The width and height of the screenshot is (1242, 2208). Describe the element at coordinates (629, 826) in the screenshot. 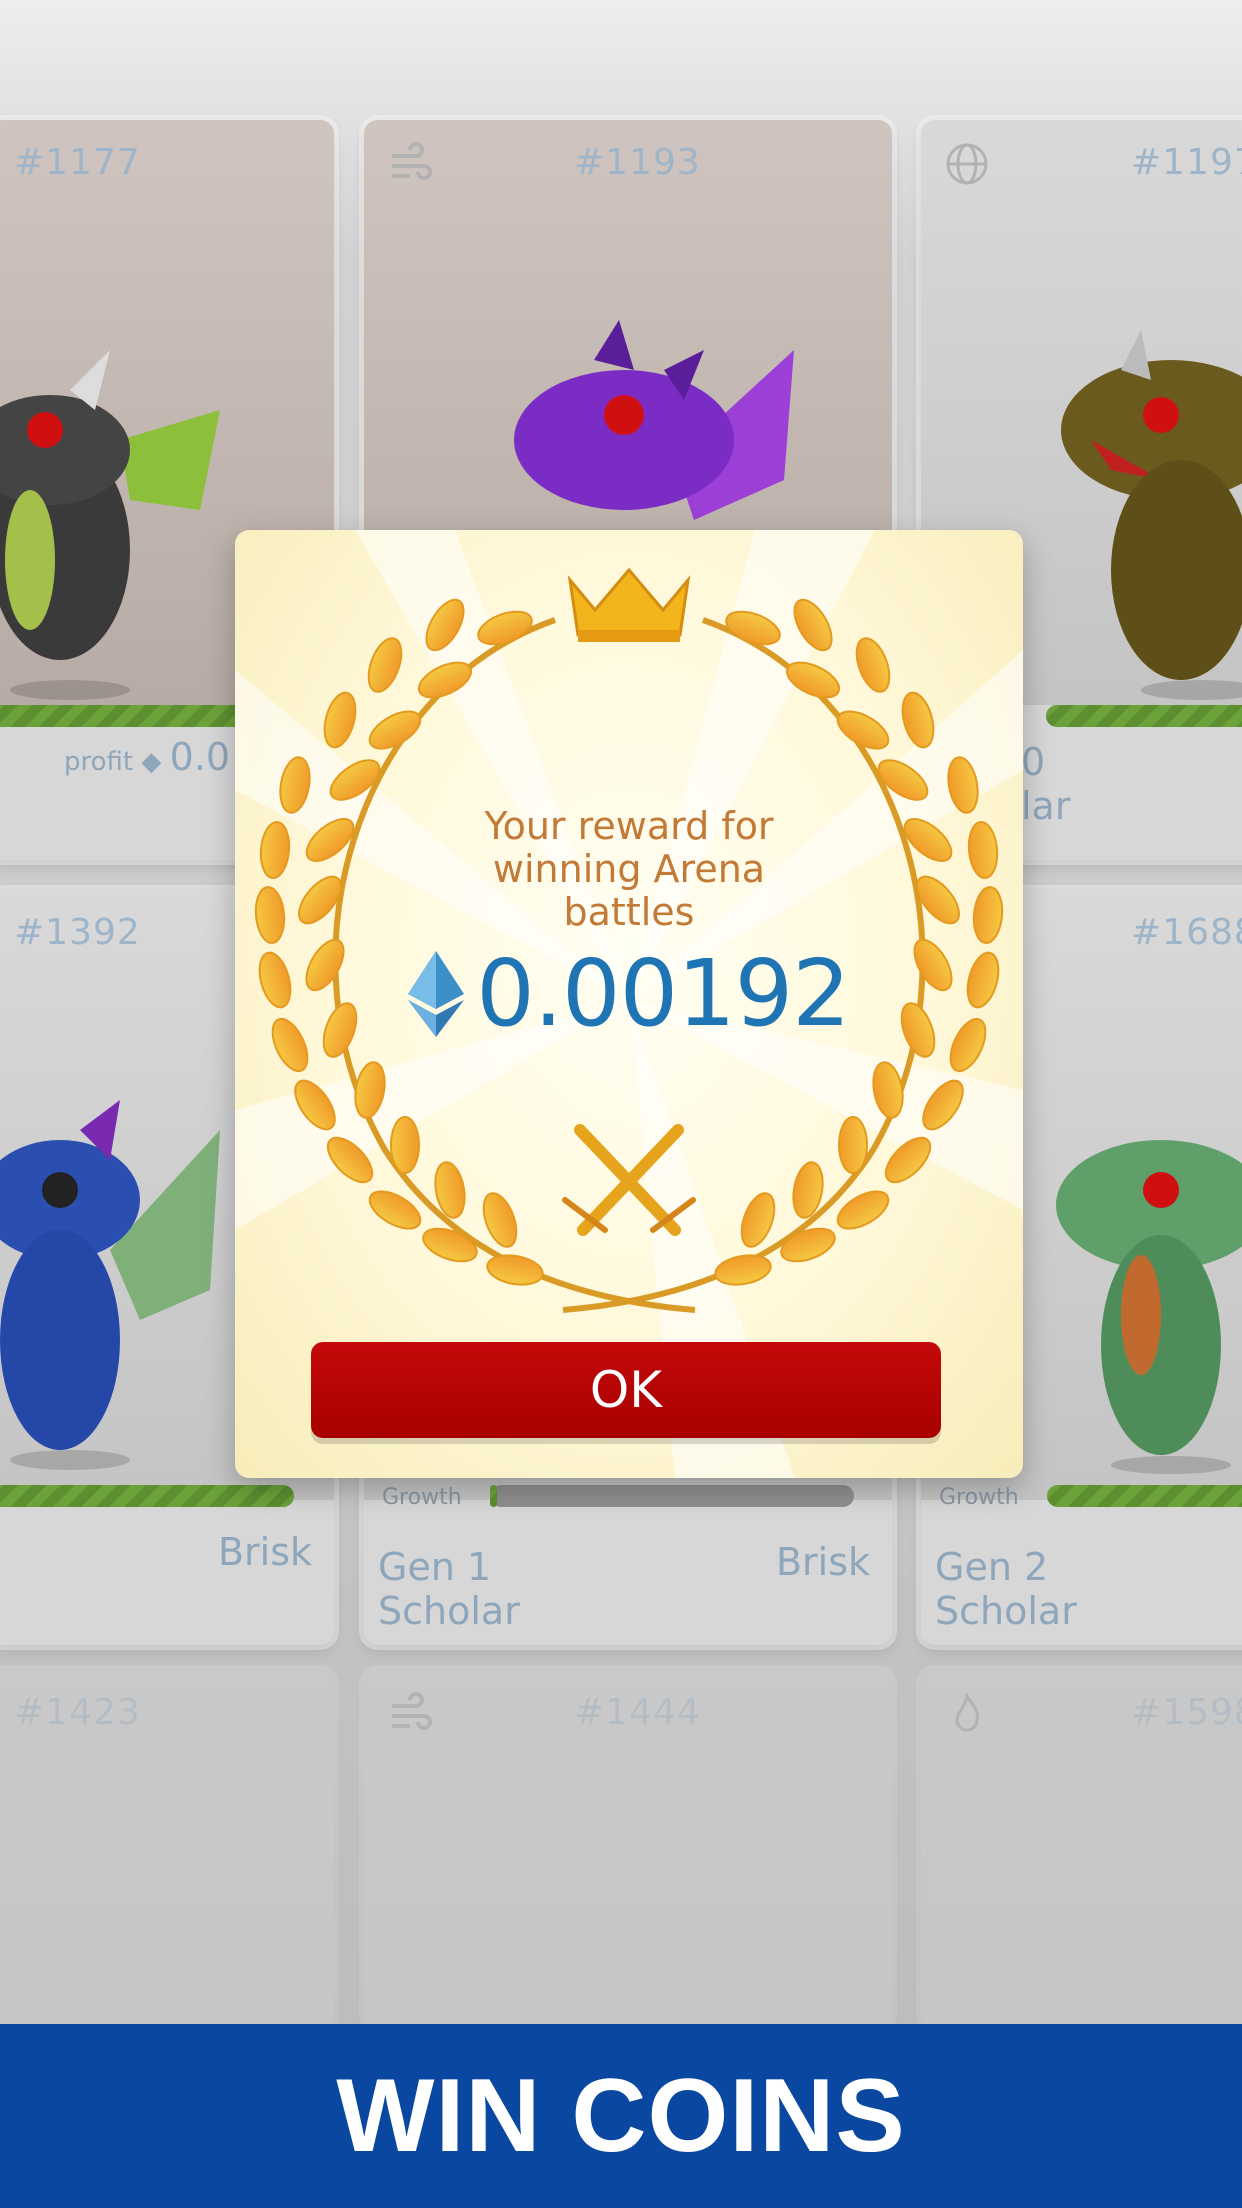

I see `reward-line-1: Your reward for` at that location.